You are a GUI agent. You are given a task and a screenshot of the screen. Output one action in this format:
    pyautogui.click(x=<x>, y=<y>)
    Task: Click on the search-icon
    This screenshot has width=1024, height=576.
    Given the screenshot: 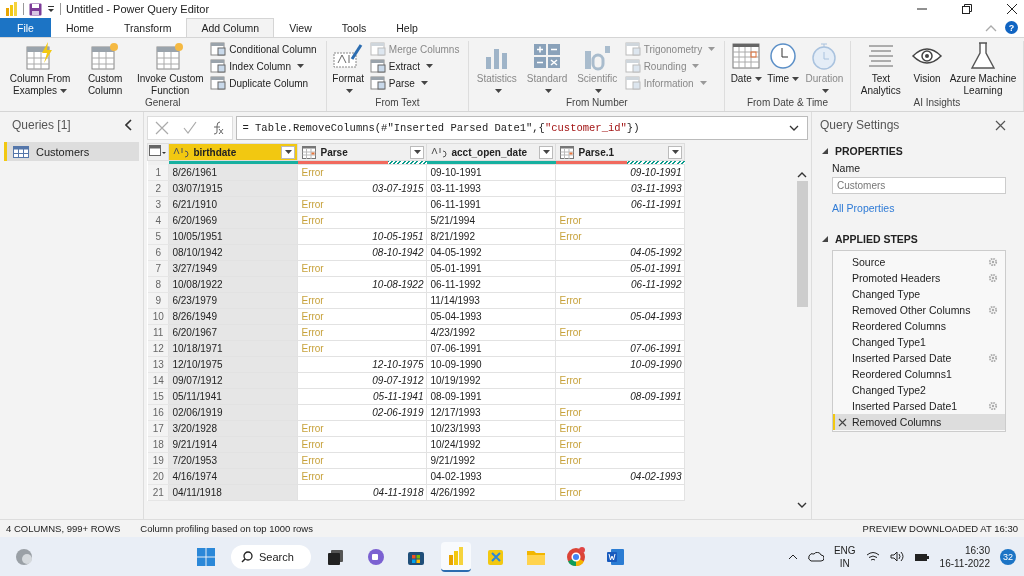 What is the action you would take?
    pyautogui.click(x=246, y=556)
    